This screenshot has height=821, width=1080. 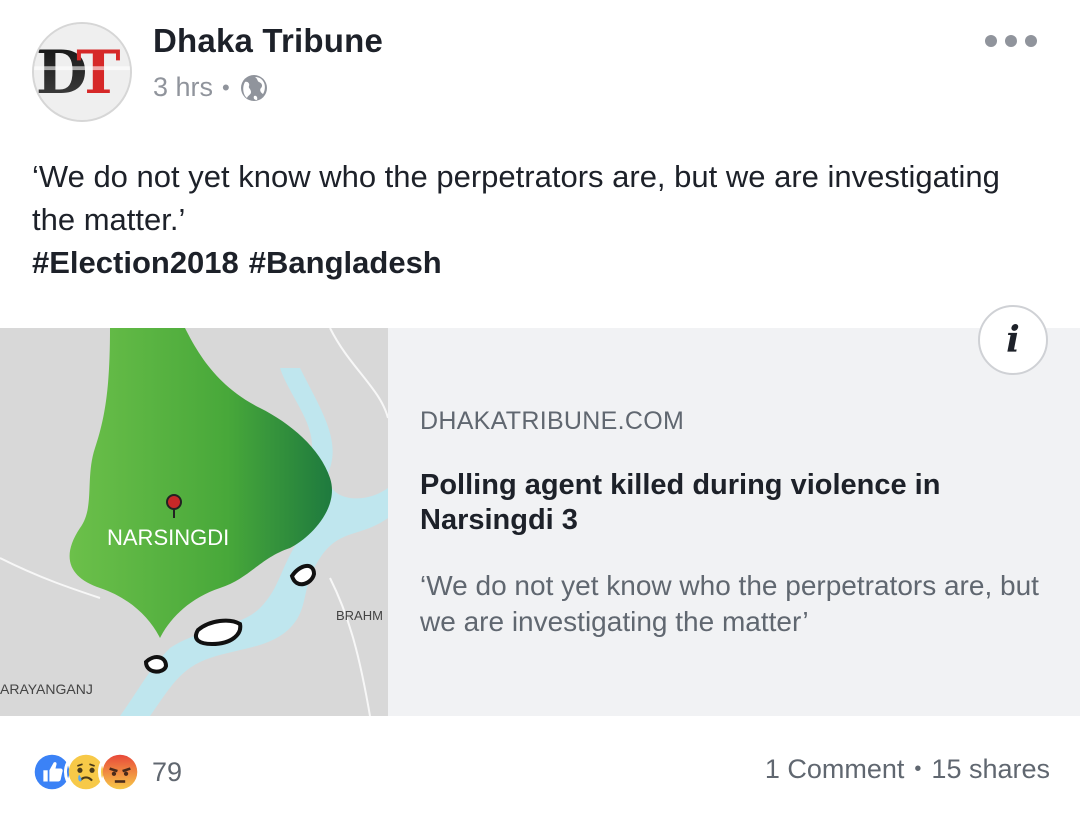 What do you see at coordinates (359, 615) in the screenshot?
I see `map-label-river: BRAHM` at bounding box center [359, 615].